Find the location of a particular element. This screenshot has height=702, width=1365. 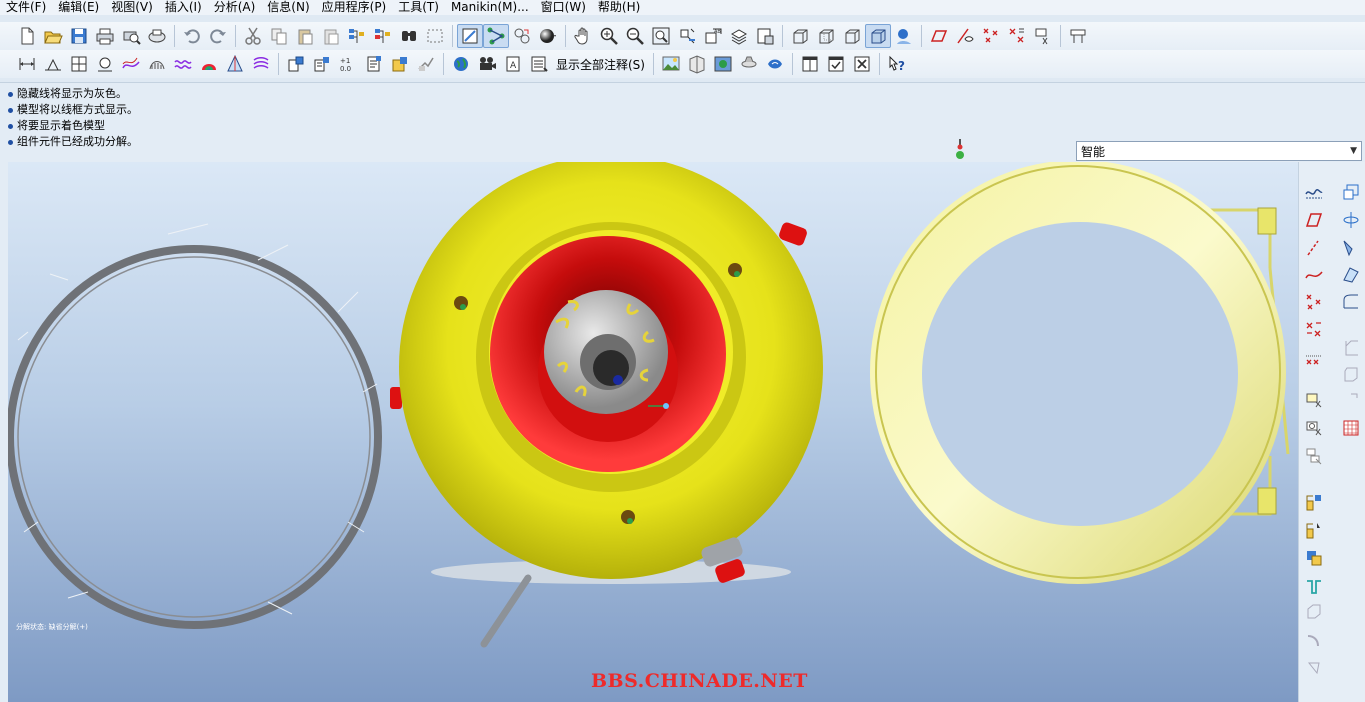

datum-table-icon is located at coordinates (79, 64).